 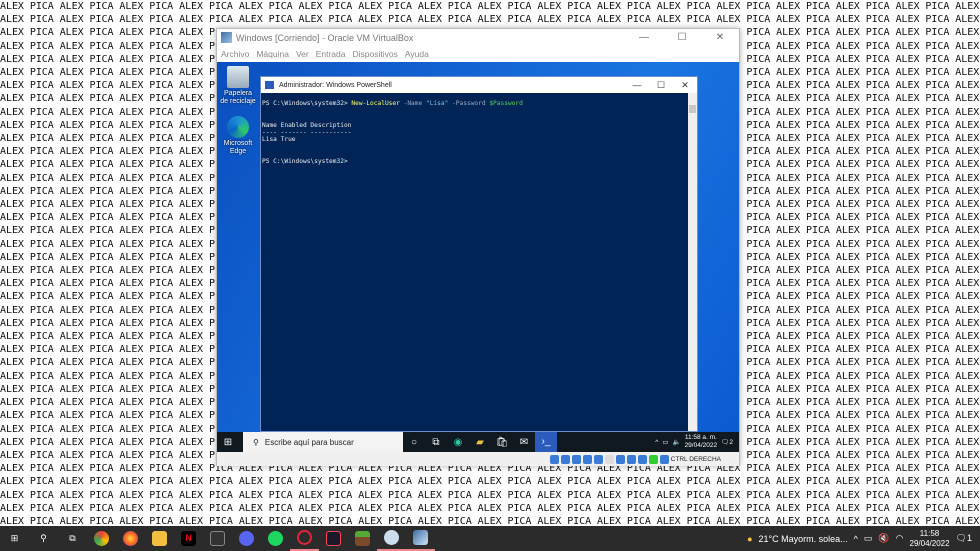 What do you see at coordinates (375, 54) in the screenshot?
I see `menu-dispositivos: Dispositivos` at bounding box center [375, 54].